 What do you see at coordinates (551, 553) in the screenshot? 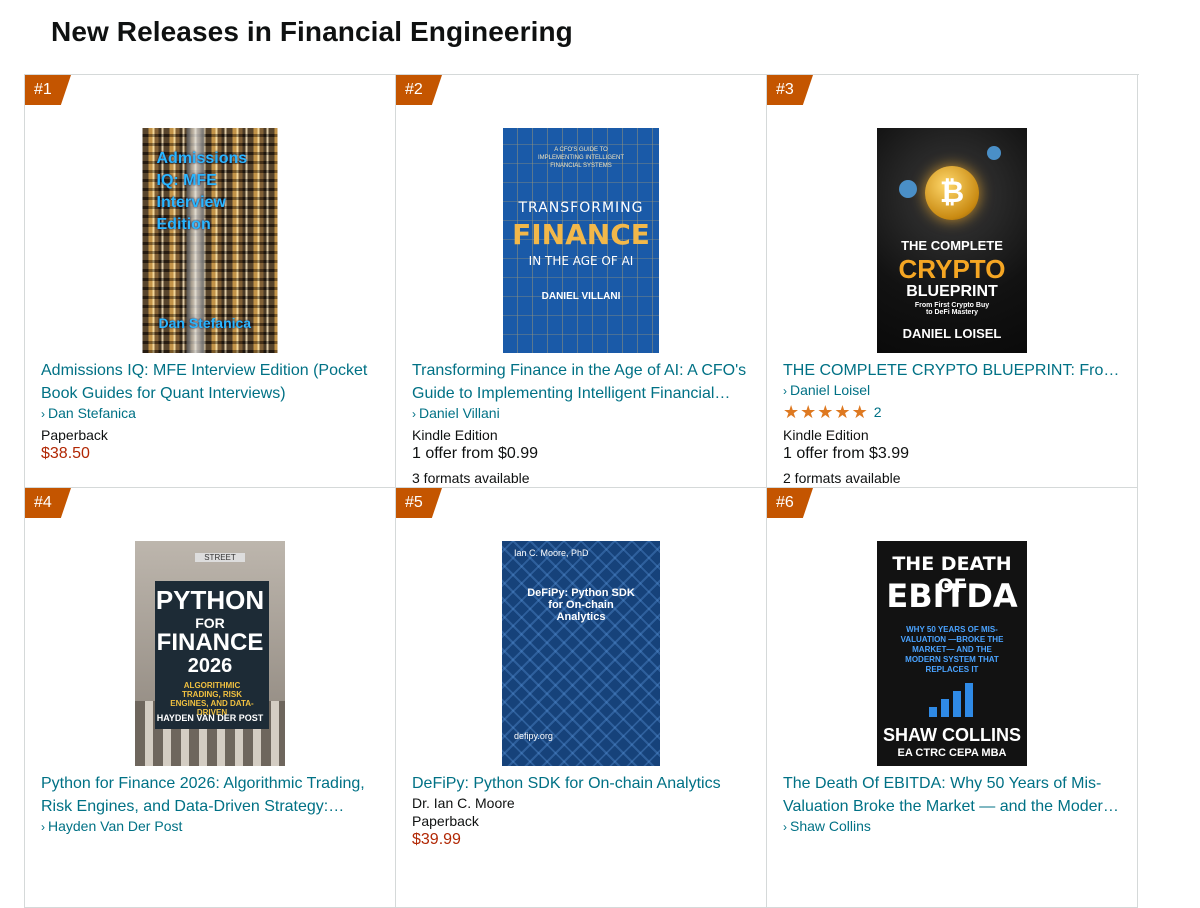
I see `cover-author: Ian C. Moore, PhD` at bounding box center [551, 553].